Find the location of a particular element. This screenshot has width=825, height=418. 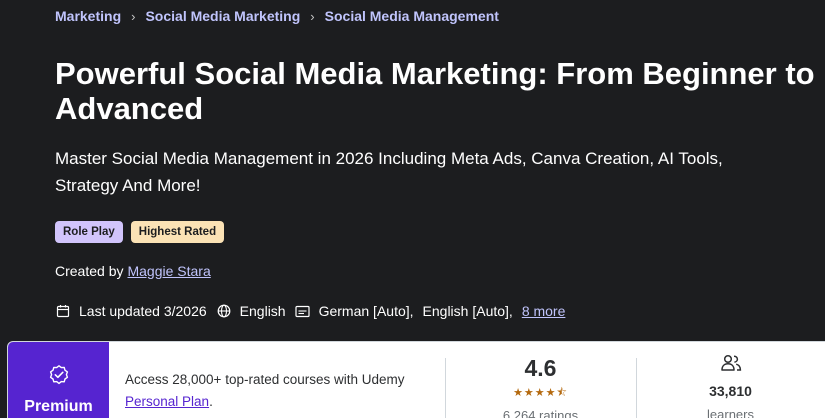

personal-plan-link: Personal Plan is located at coordinates (167, 401).